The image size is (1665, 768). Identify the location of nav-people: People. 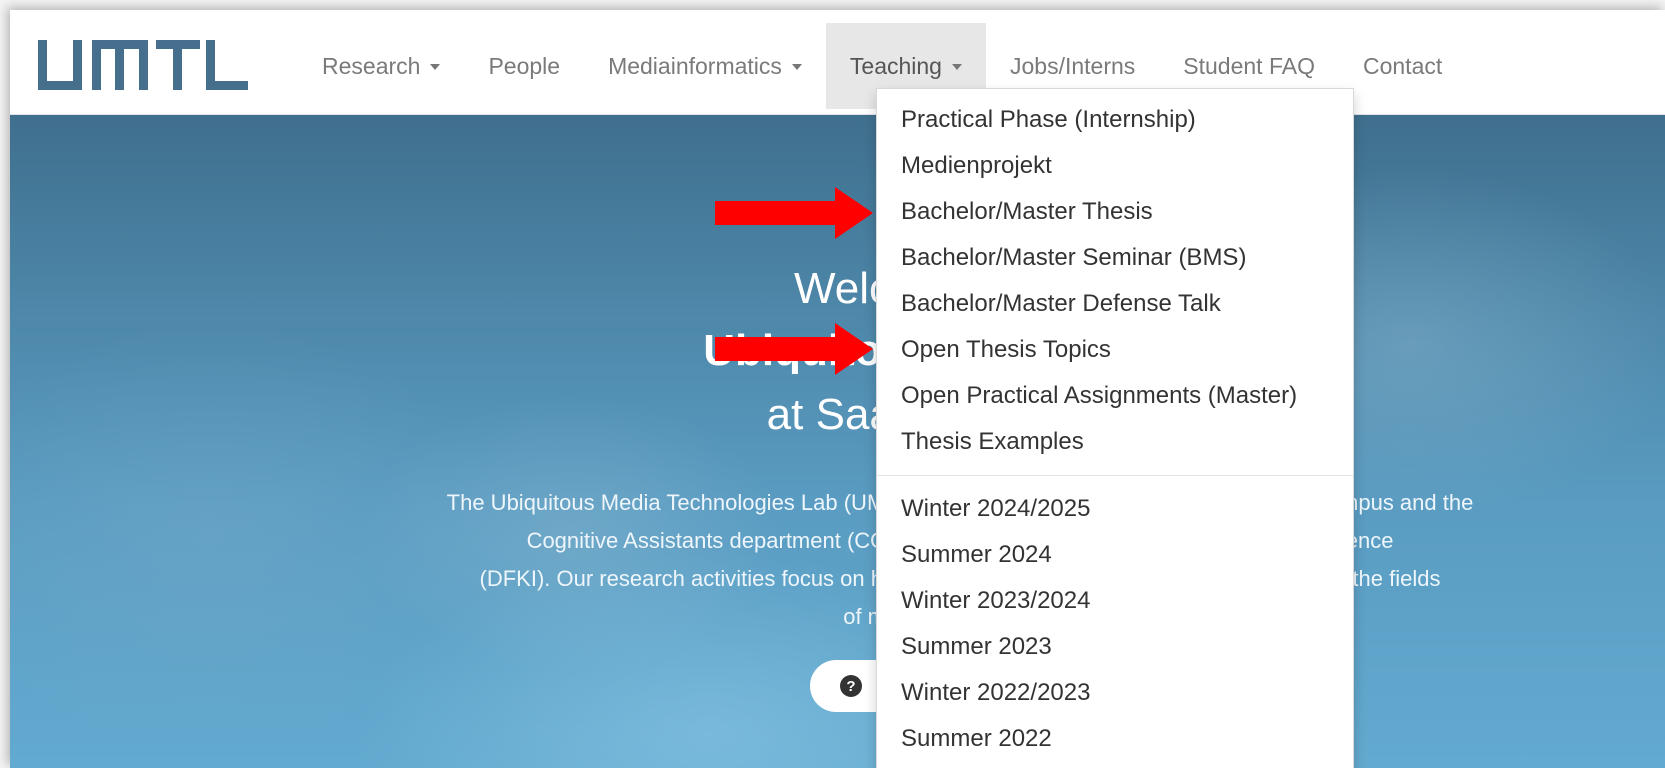
(524, 66).